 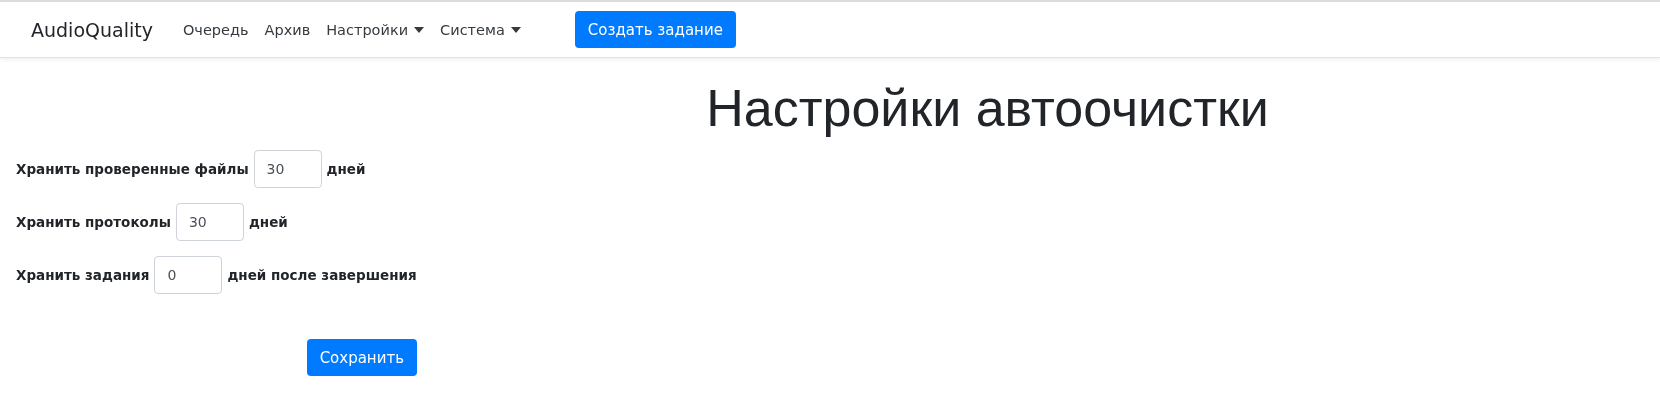 What do you see at coordinates (83, 275) in the screenshot?
I see `field-label: Хранить задания` at bounding box center [83, 275].